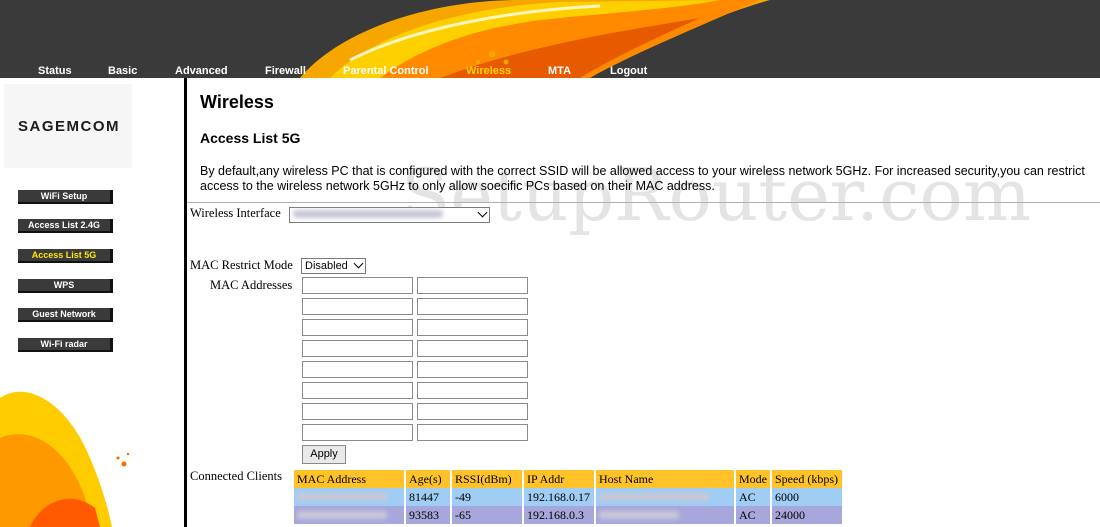 The width and height of the screenshot is (1100, 527). What do you see at coordinates (559, 71) in the screenshot?
I see `nav-mta: MTA` at bounding box center [559, 71].